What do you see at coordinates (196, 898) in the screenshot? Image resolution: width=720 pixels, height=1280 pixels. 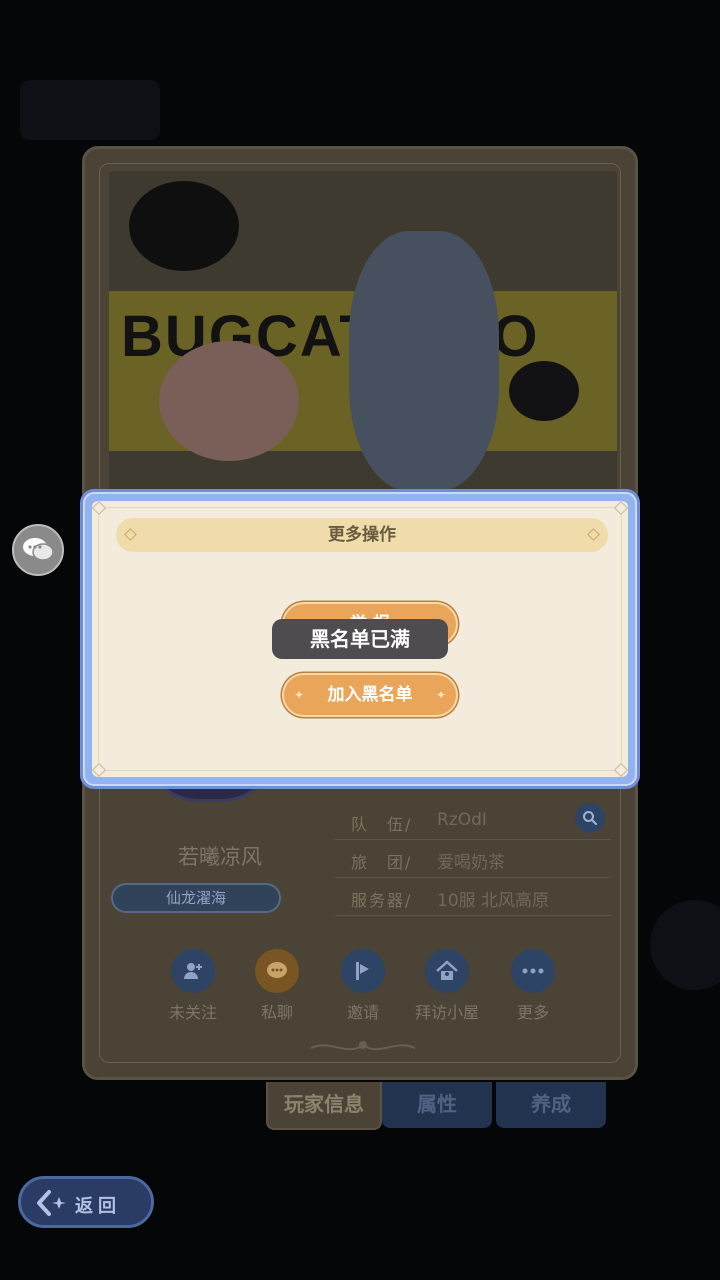 I see `player-title-badge: 仙龙濯海` at bounding box center [196, 898].